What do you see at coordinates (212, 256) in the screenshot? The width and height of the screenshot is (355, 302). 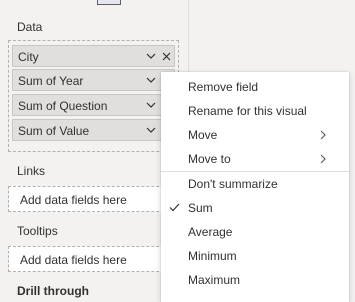 I see `menu-item-label: Minimum` at bounding box center [212, 256].